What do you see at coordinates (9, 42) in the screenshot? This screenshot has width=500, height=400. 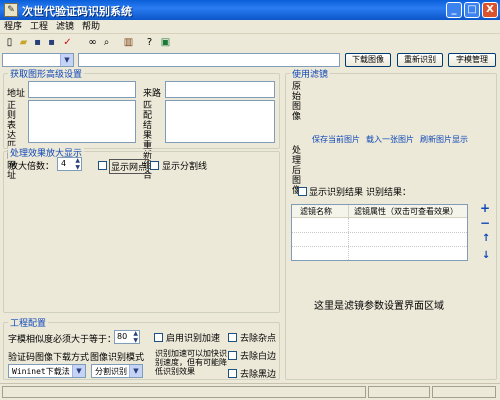 I see `new-icon: ▯` at bounding box center [9, 42].